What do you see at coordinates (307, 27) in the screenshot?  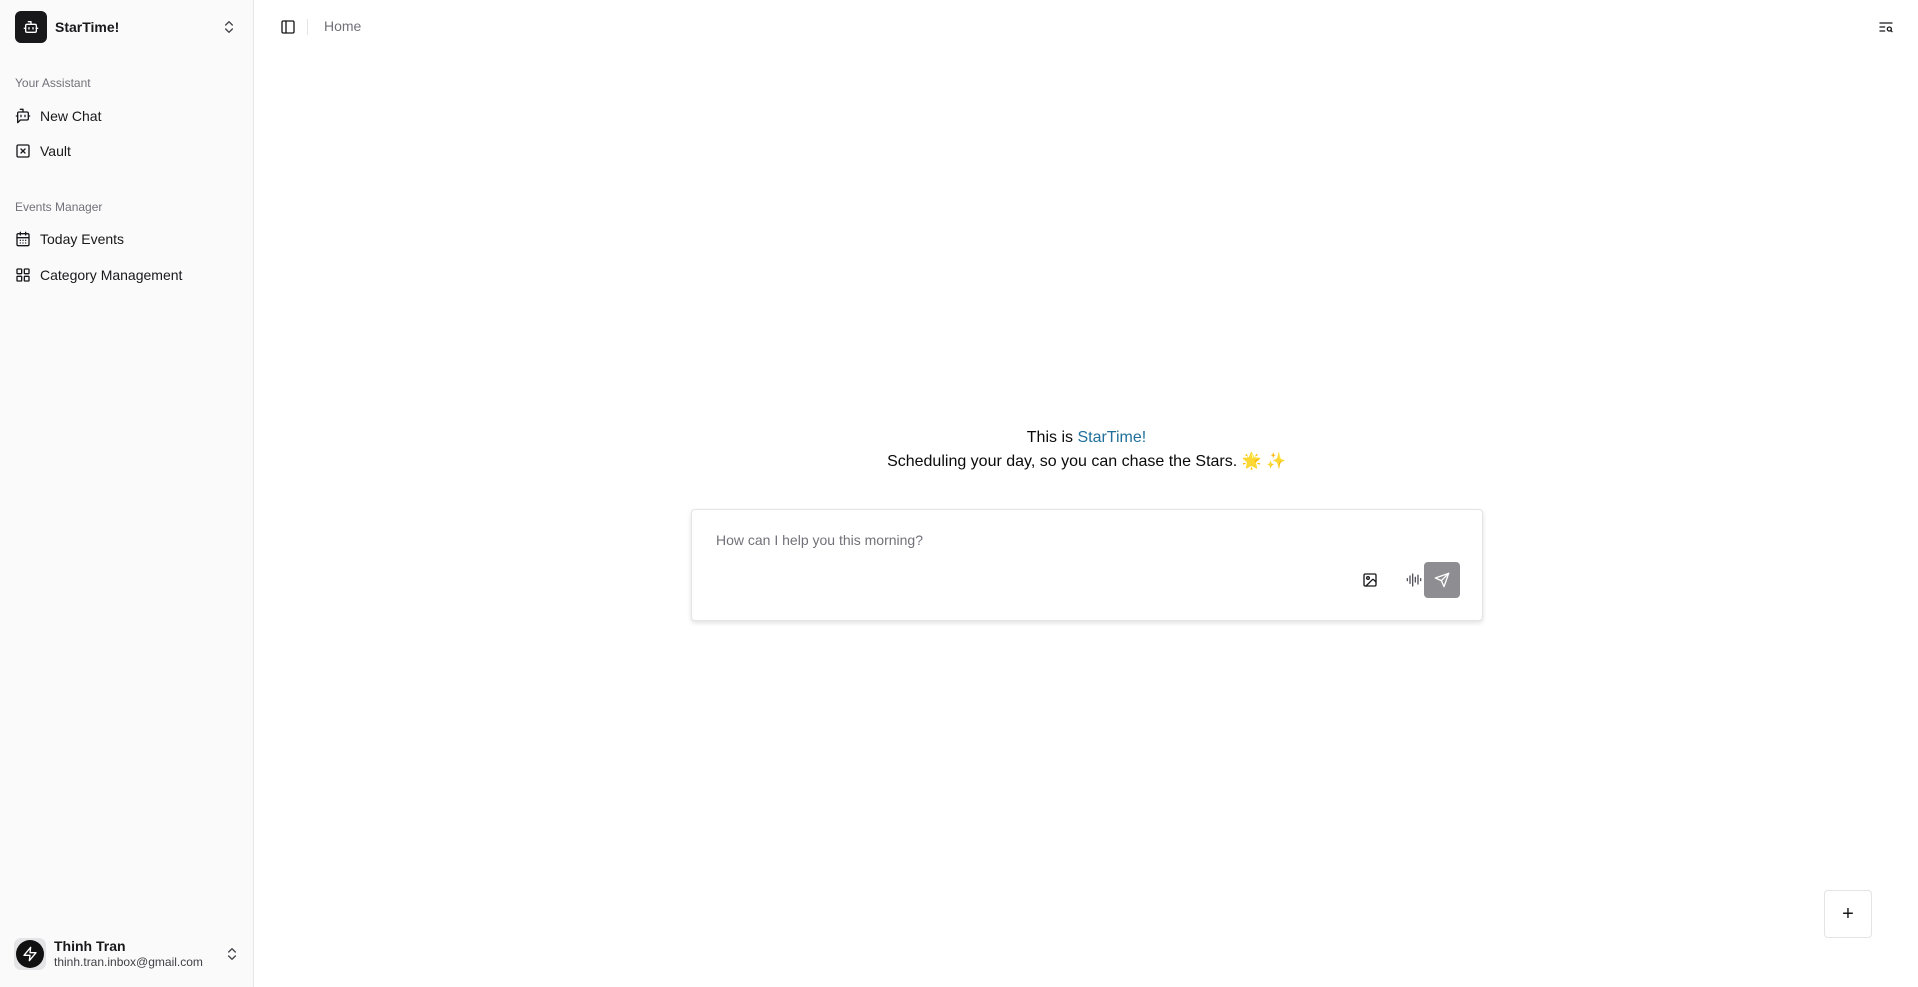 I see `divider` at bounding box center [307, 27].